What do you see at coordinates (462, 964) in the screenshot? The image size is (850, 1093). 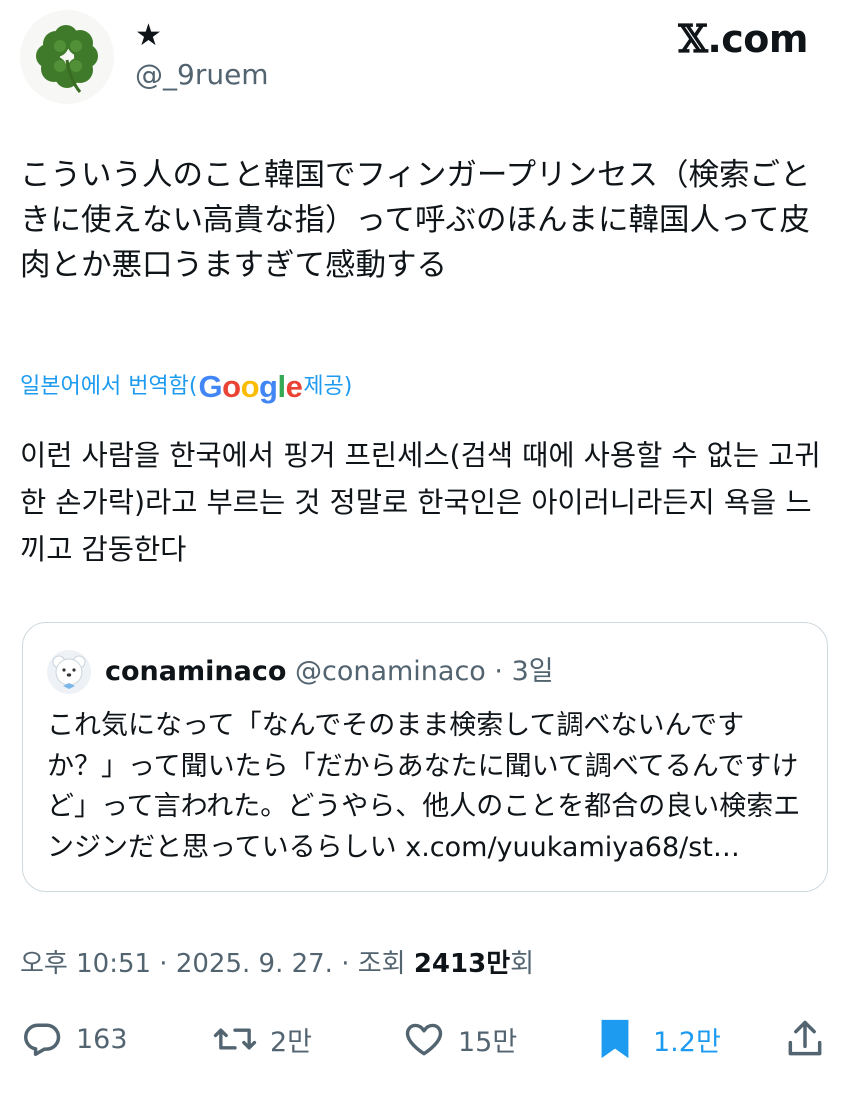 I see `view-count: 2413만` at bounding box center [462, 964].